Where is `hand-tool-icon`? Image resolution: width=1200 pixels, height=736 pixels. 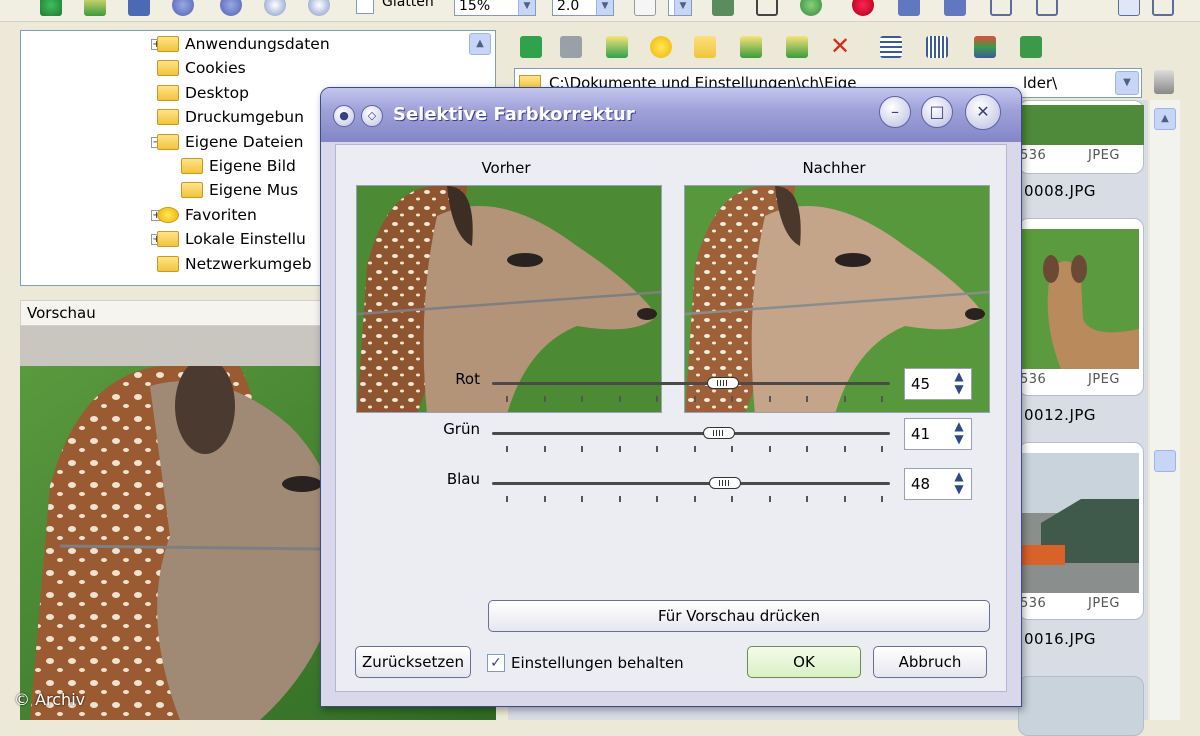
hand-tool-icon is located at coordinates (645, 8).